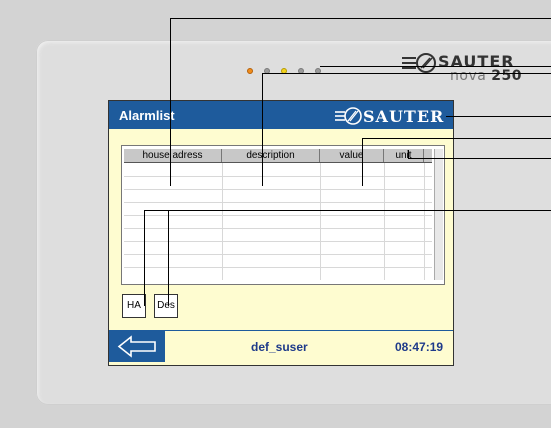 The width and height of the screenshot is (551, 428). Describe the element at coordinates (348, 116) in the screenshot. I see `screen-logo-icon` at that location.